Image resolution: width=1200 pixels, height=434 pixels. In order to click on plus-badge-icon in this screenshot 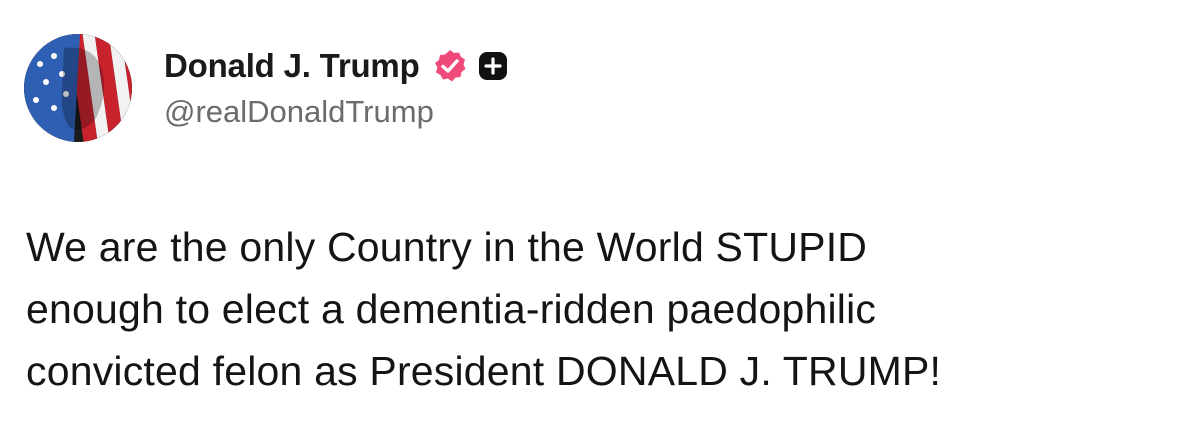, I will do `click(493, 66)`.